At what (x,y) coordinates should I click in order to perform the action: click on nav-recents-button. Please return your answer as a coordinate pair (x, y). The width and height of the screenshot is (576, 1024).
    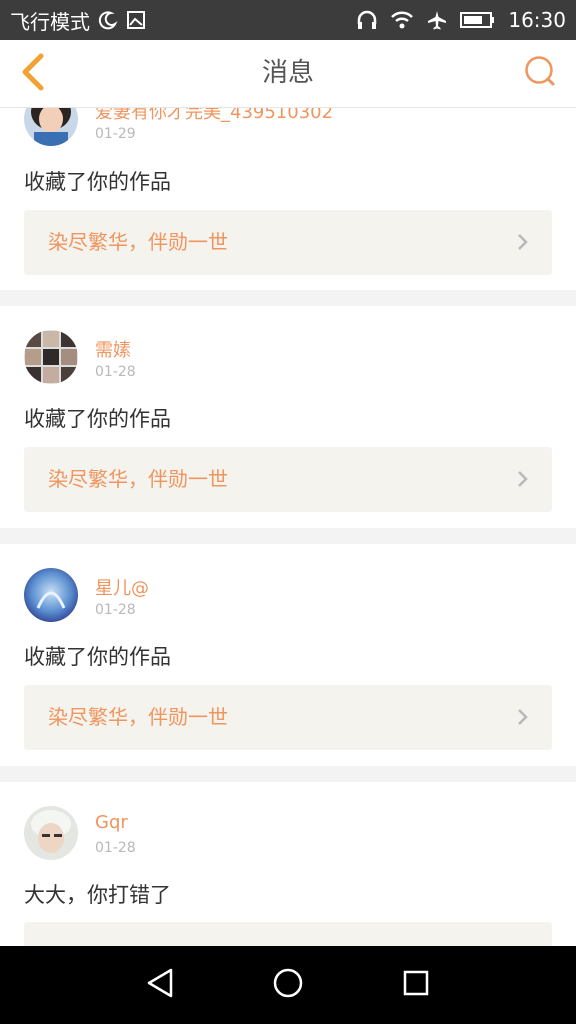
    Looking at the image, I should click on (416, 985).